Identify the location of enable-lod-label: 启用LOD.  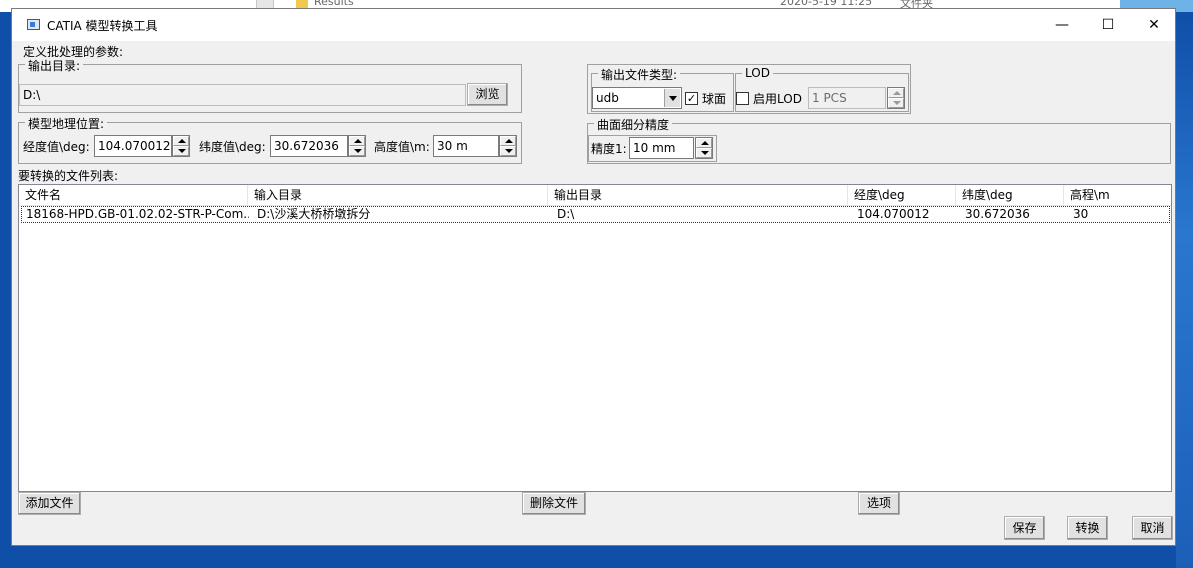
(777, 99).